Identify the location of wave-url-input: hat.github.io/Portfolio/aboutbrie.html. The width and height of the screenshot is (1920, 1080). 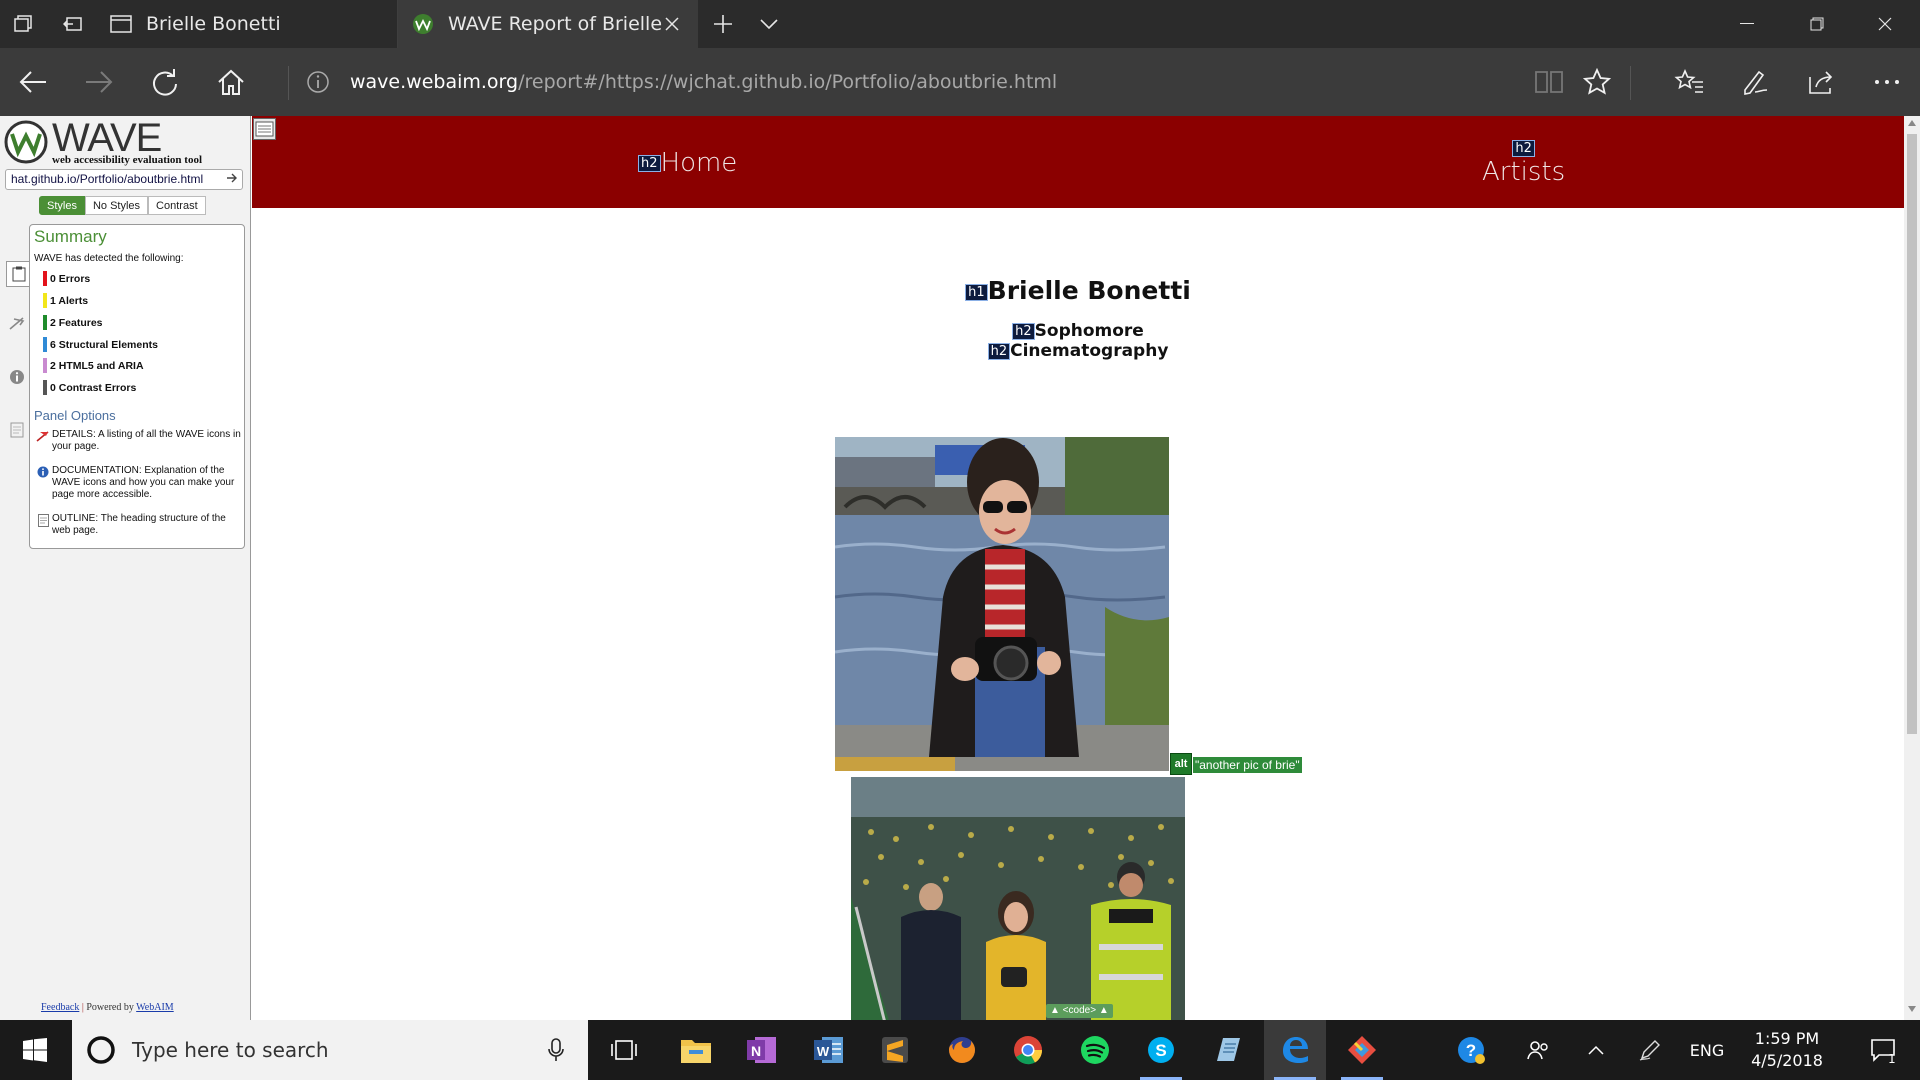
(124, 179).